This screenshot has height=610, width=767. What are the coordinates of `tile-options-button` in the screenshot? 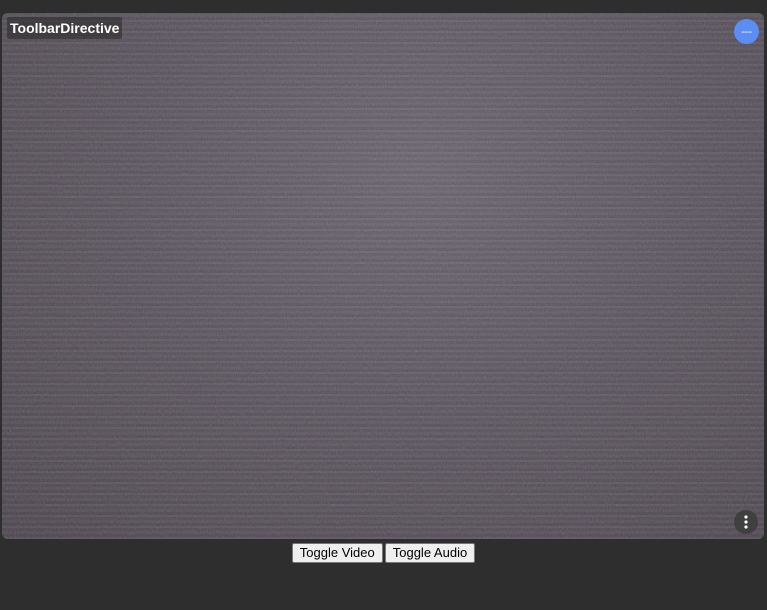 It's located at (746, 522).